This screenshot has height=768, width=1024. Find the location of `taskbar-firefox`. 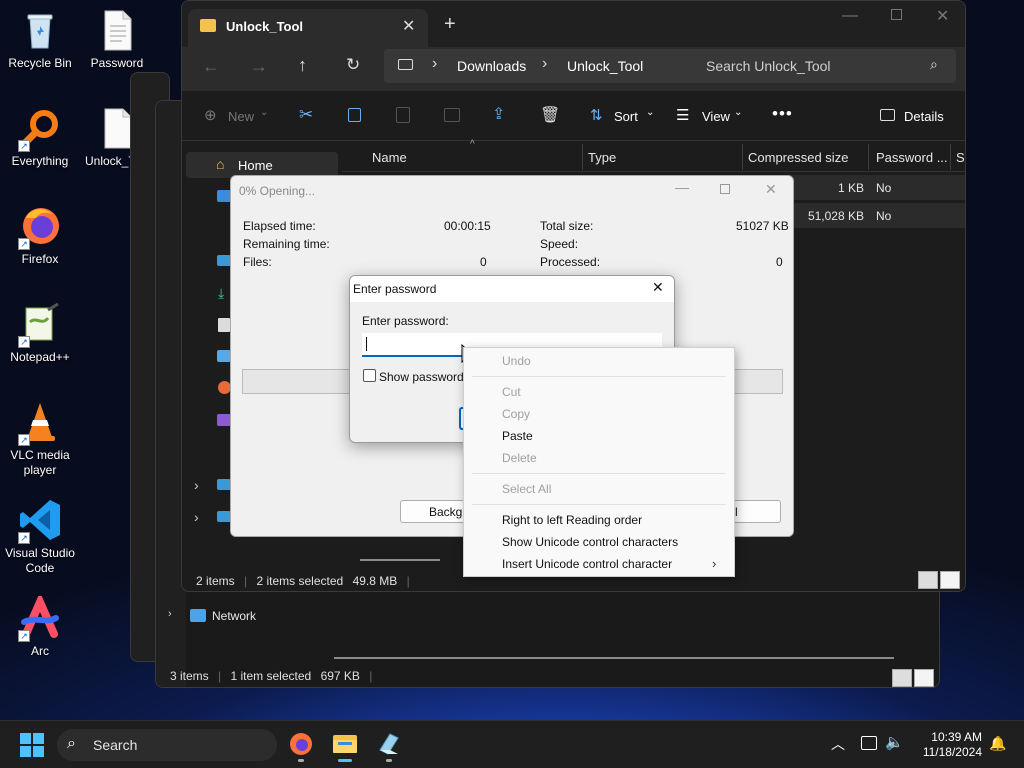

taskbar-firefox is located at coordinates (301, 746).